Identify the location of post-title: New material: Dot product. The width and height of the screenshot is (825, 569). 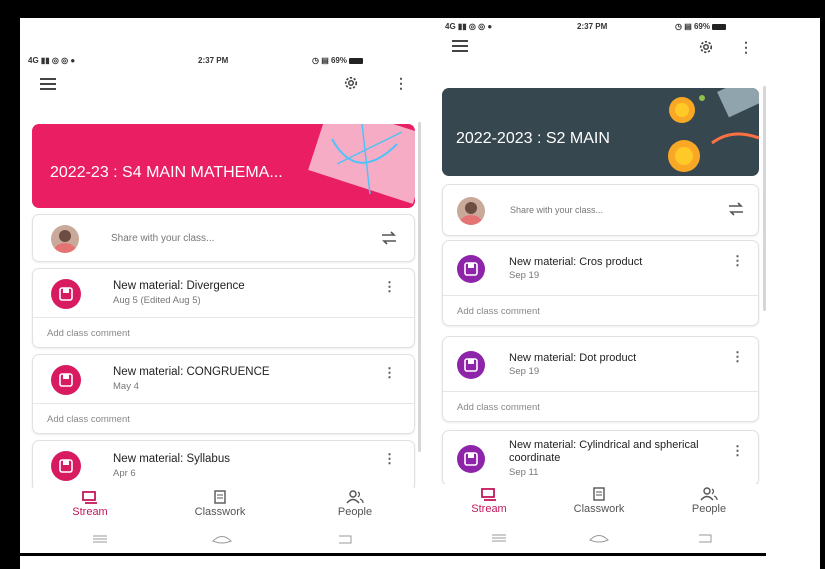
(573, 358).